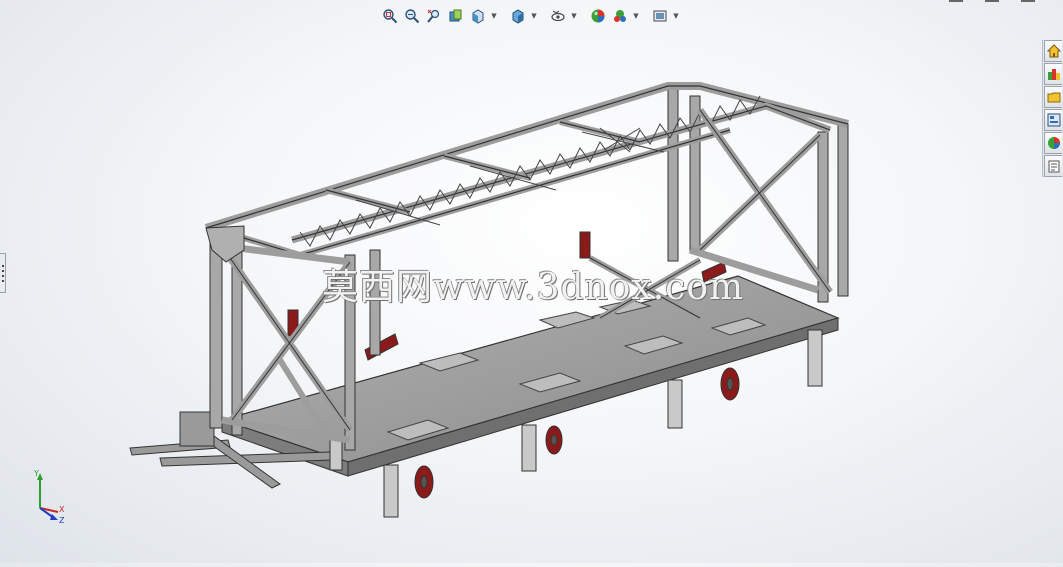 The height and width of the screenshot is (567, 1063). I want to click on previous-view-button, so click(434, 16).